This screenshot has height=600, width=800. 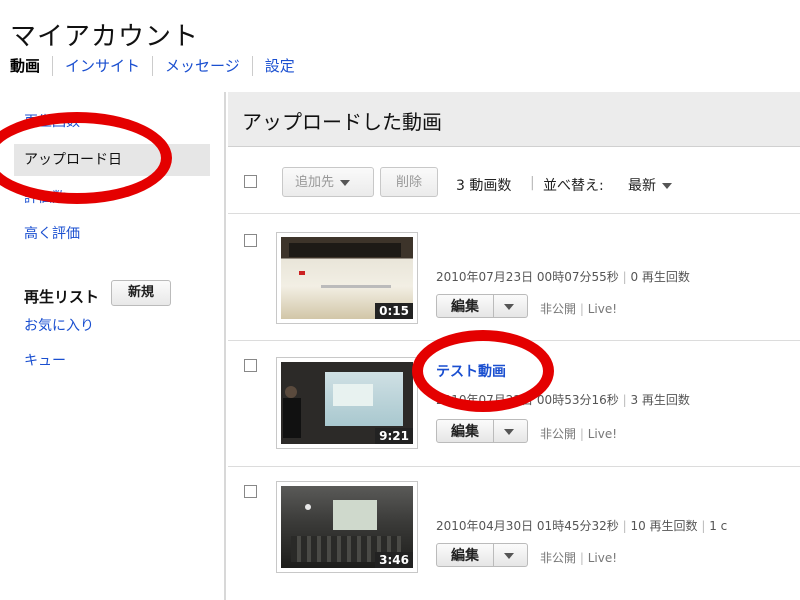 I want to click on sidebar-item-upload-date: アップロード日, so click(x=112, y=160).